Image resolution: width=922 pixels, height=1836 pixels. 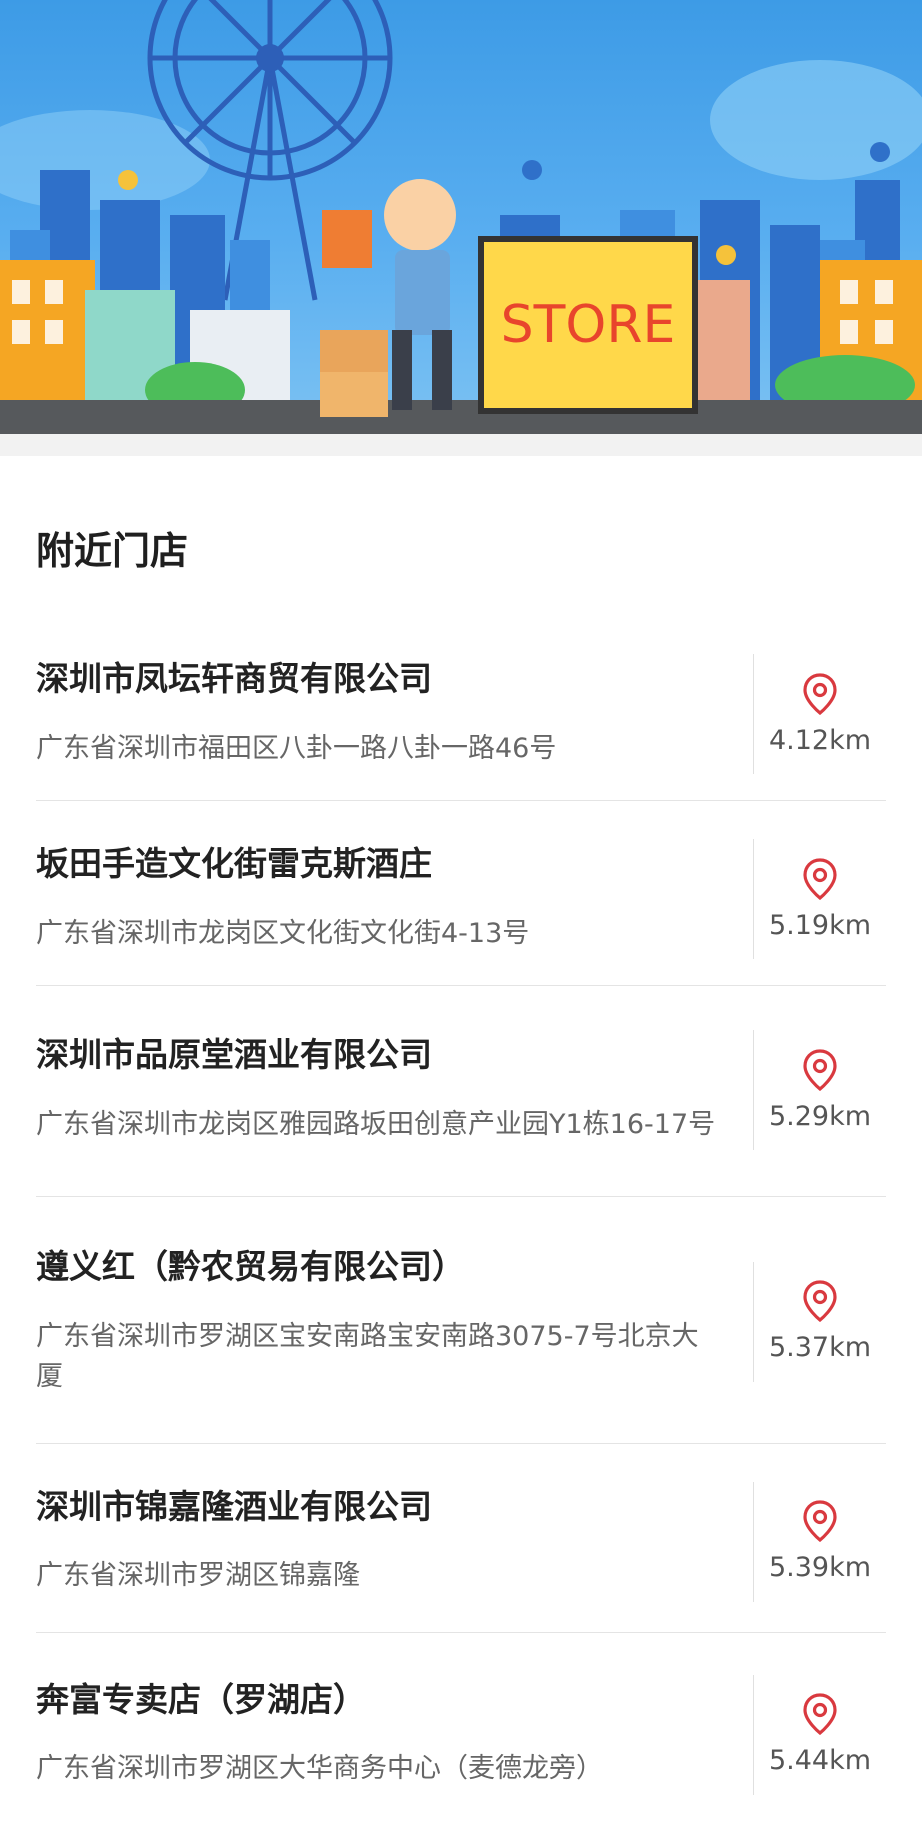 What do you see at coordinates (820, 1568) in the screenshot?
I see `distance-text: 5.39km` at bounding box center [820, 1568].